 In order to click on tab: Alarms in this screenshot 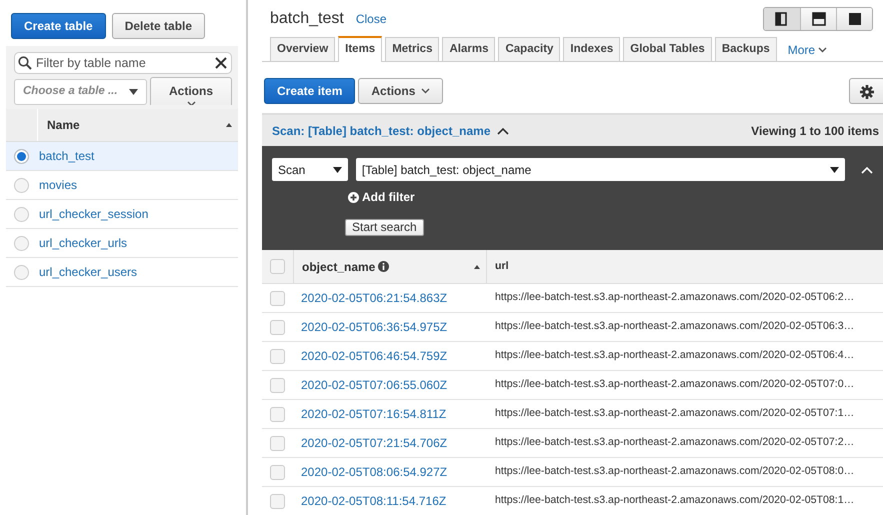, I will do `click(469, 49)`.